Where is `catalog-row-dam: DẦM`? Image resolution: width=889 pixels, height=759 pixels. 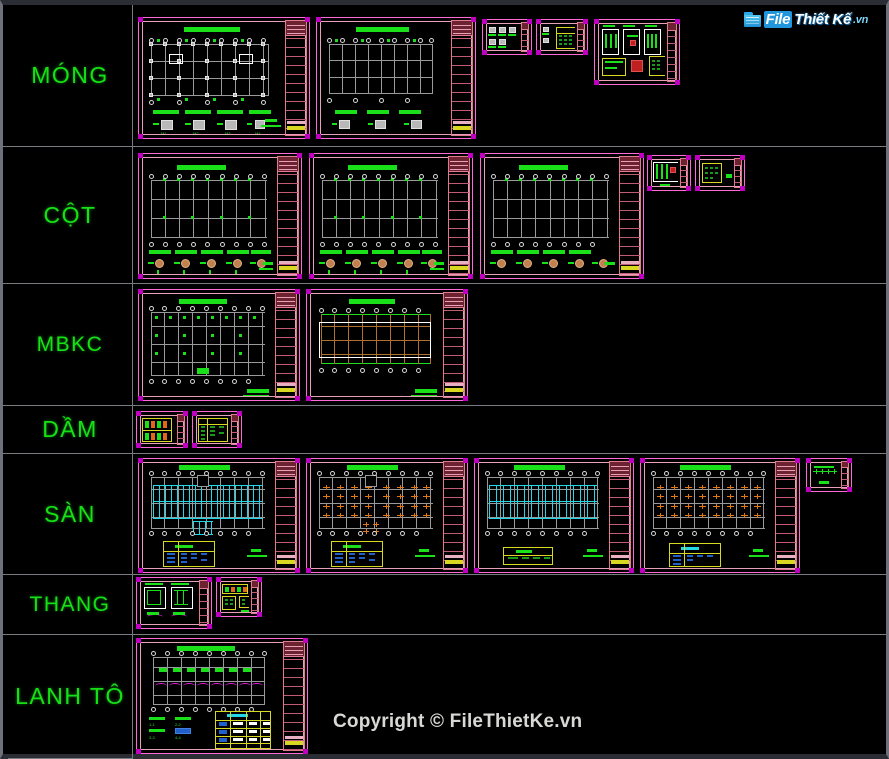
catalog-row-dam: DẦM is located at coordinates (444, 430).